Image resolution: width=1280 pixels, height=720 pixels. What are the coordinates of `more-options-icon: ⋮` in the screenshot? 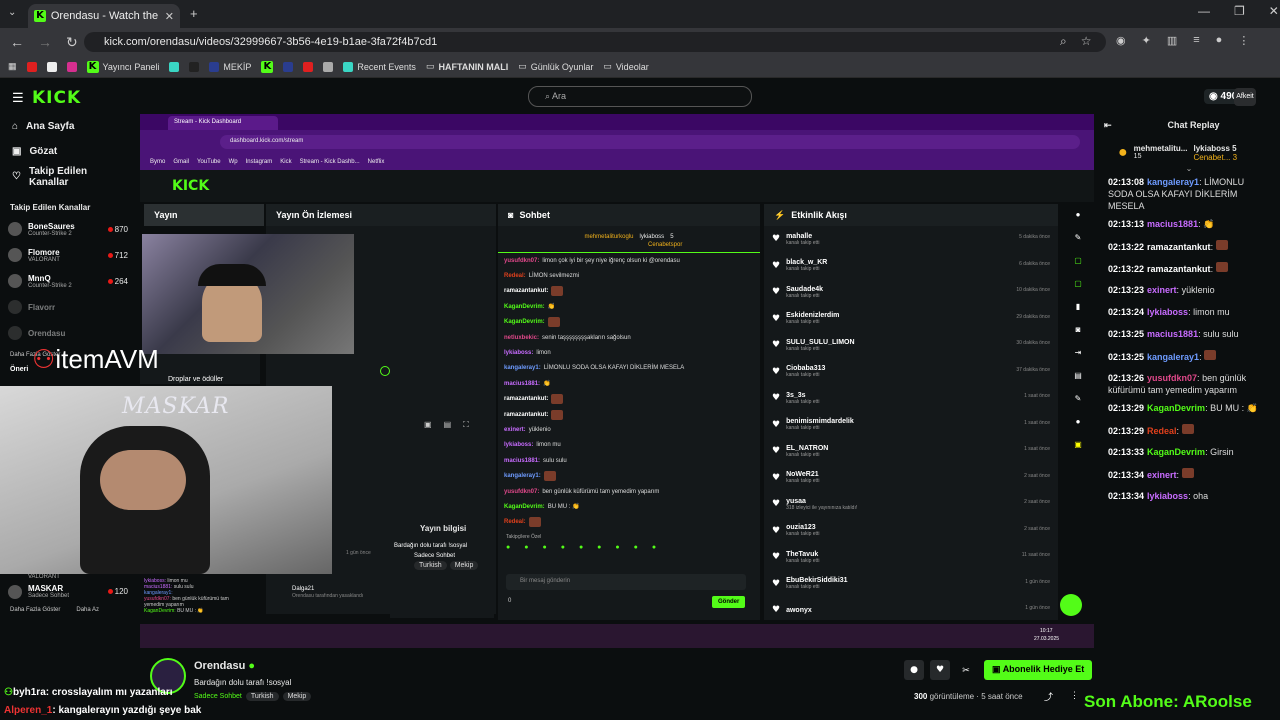 It's located at (1074, 695).